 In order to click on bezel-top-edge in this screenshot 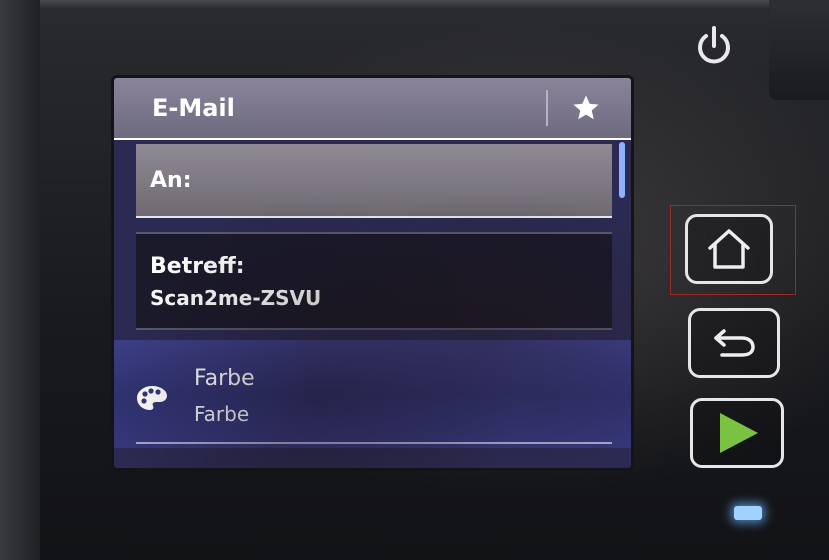, I will do `click(414, 5)`.